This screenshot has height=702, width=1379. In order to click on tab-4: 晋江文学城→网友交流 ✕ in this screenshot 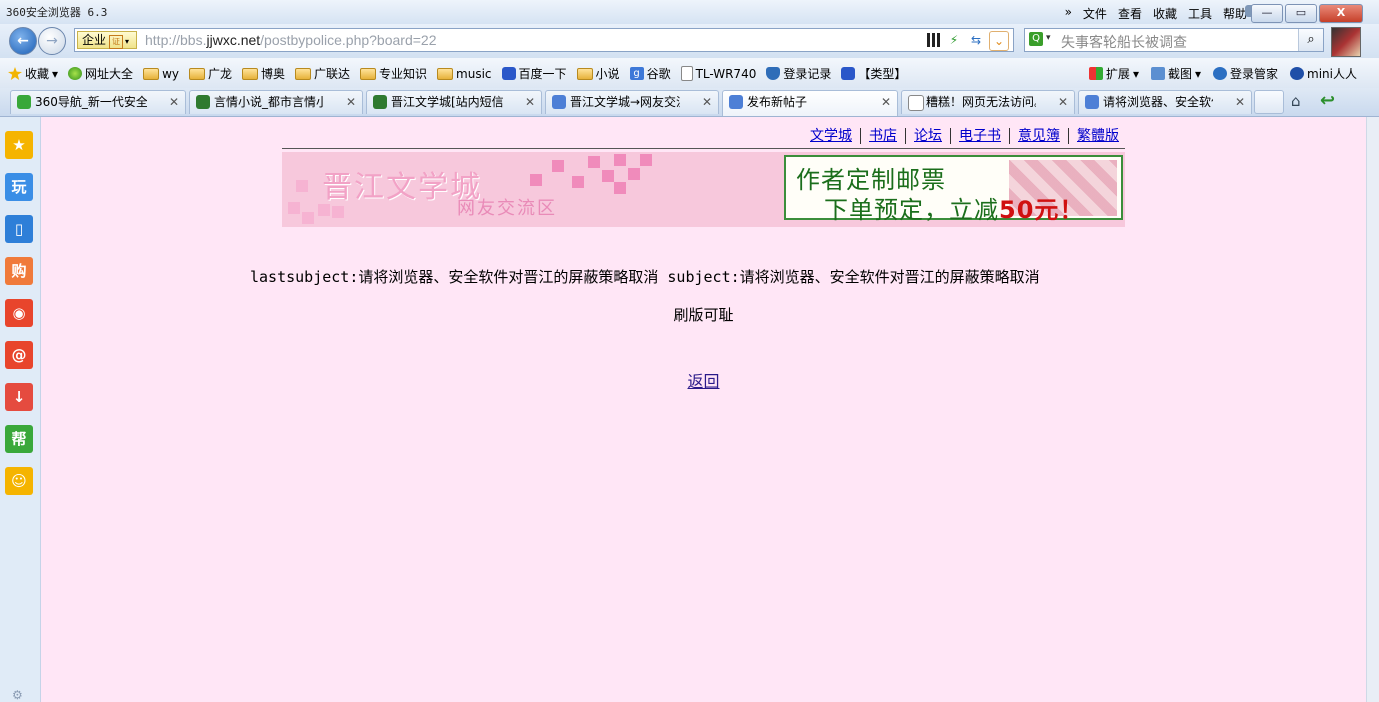, I will do `click(632, 102)`.